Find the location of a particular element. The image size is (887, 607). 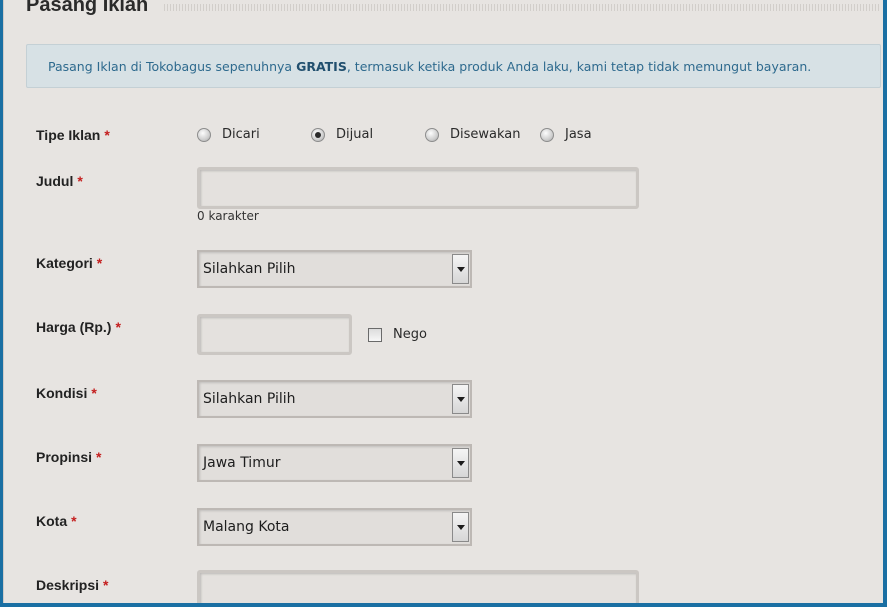

notice-text-start: Pasang Iklan di Tokobagus sepenuhnya is located at coordinates (172, 66).